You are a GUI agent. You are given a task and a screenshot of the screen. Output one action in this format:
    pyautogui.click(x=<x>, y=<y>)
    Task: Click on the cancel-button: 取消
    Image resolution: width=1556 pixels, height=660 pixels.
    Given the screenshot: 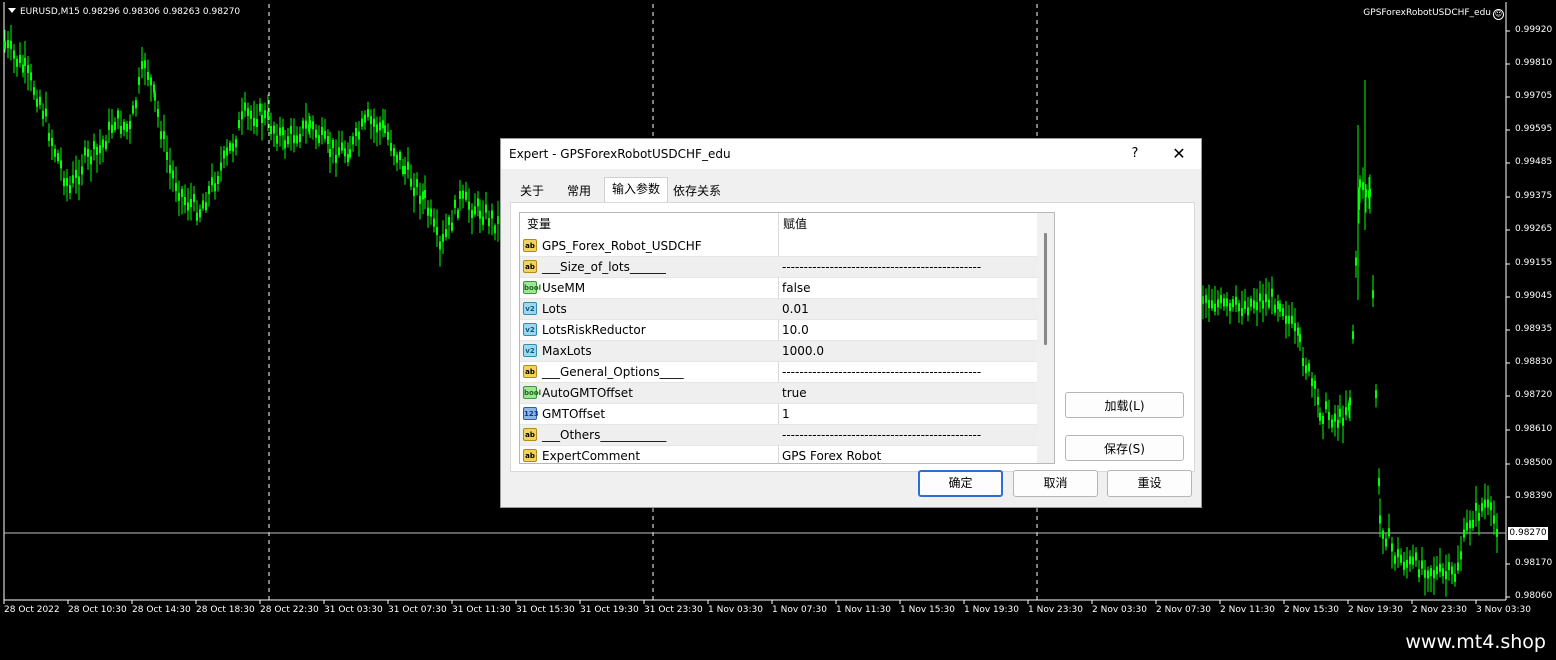 What is the action you would take?
    pyautogui.click(x=1055, y=483)
    